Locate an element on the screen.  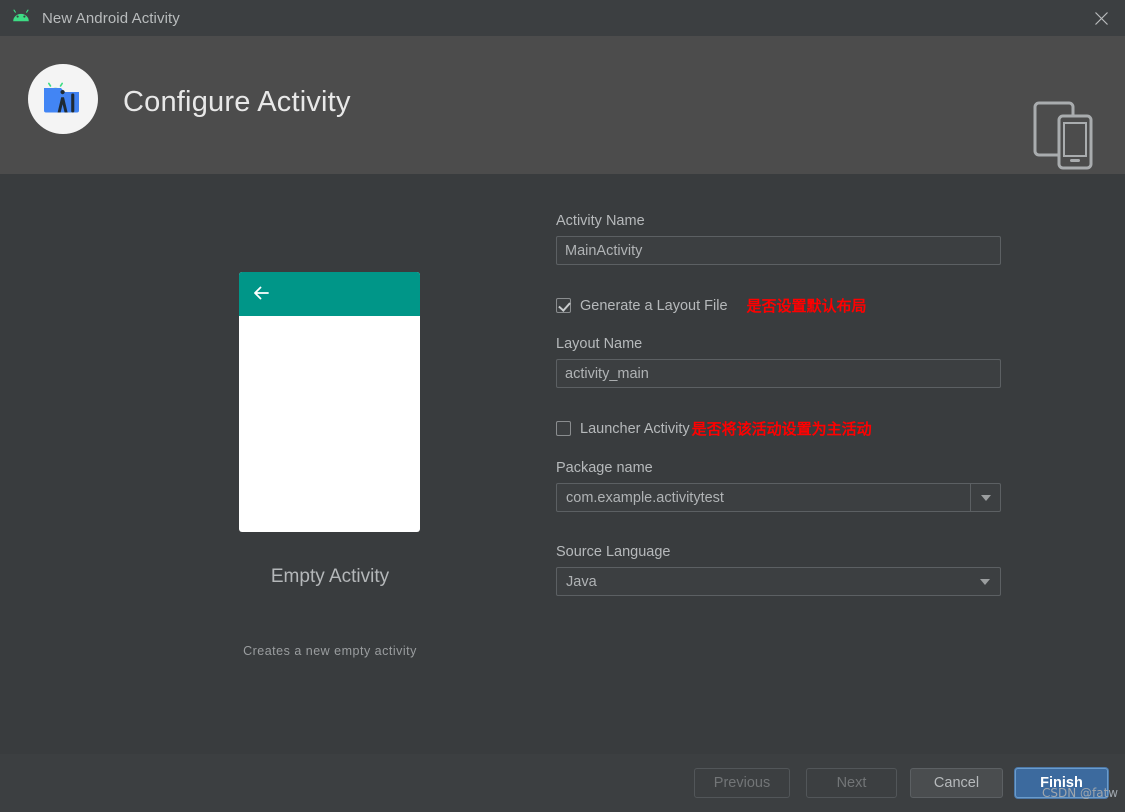
cancel-button: Cancel is located at coordinates (956, 783).